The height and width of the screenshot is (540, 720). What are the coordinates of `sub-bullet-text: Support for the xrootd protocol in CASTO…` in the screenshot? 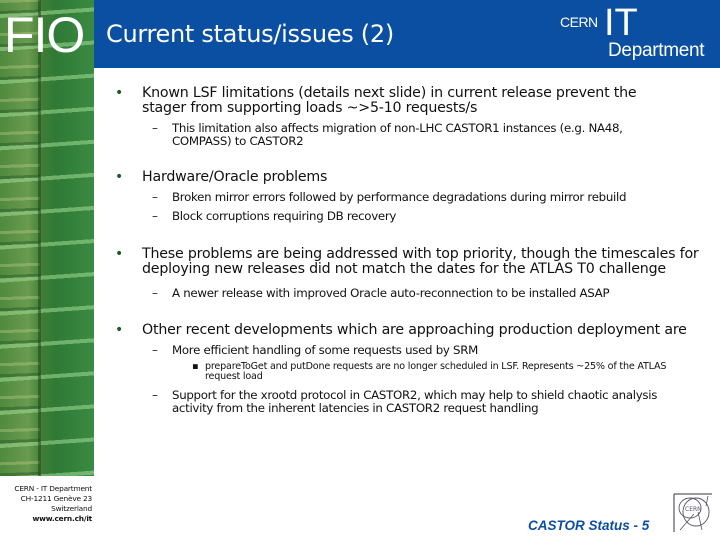 It's located at (415, 401).